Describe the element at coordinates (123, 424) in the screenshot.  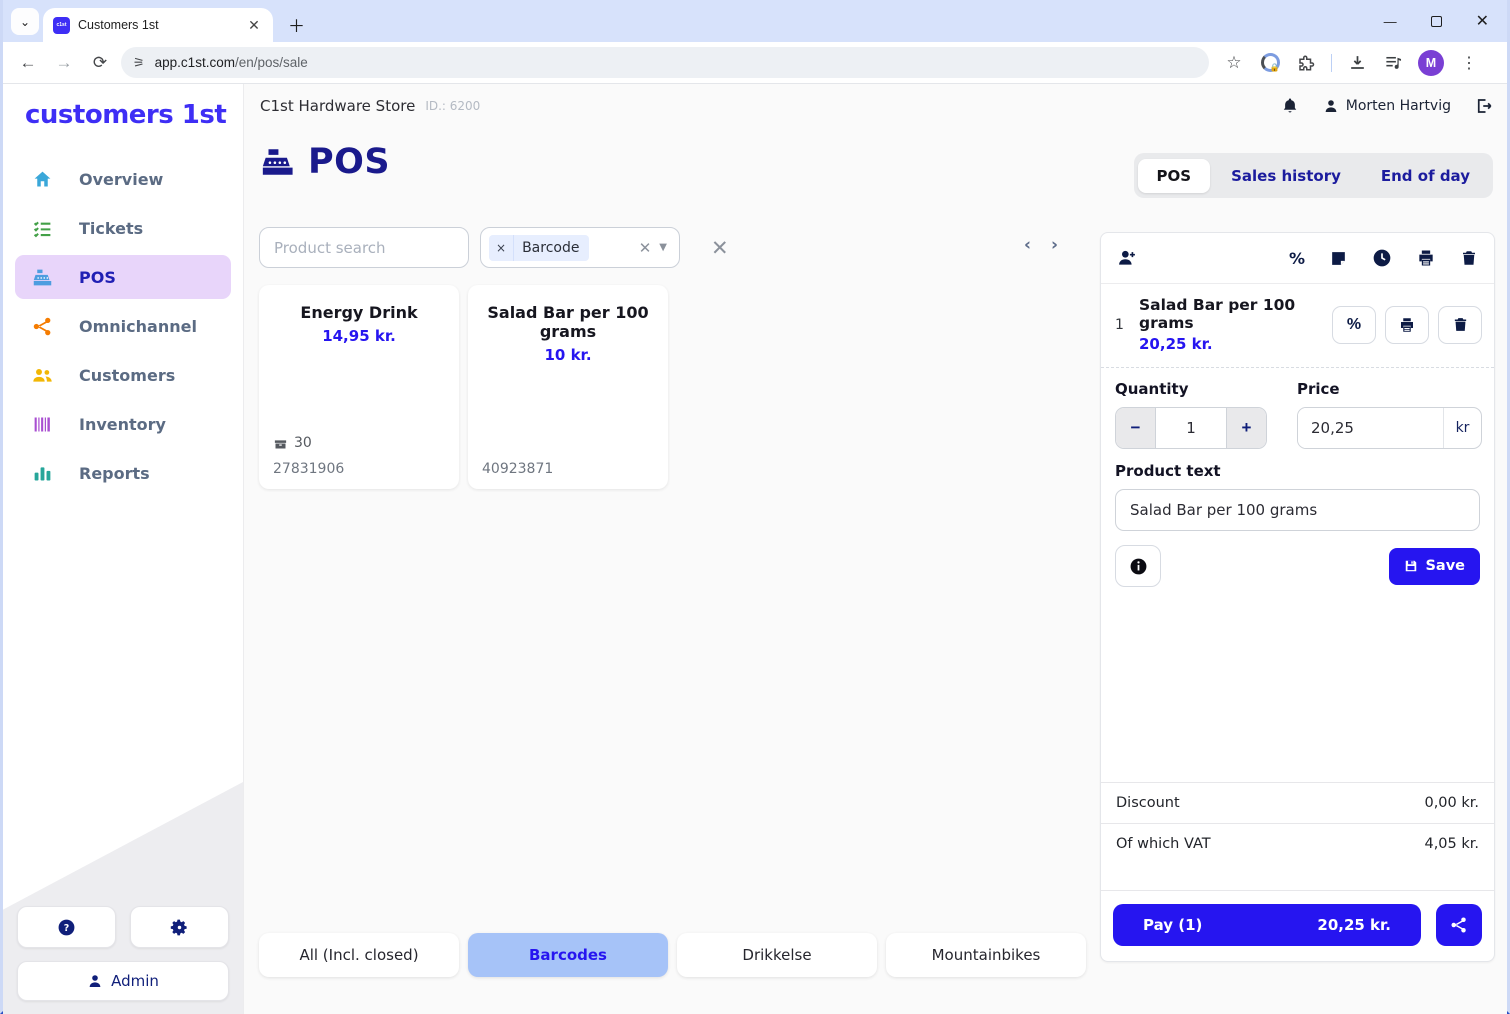
I see `sidebar-item-inventory: Inventory` at that location.